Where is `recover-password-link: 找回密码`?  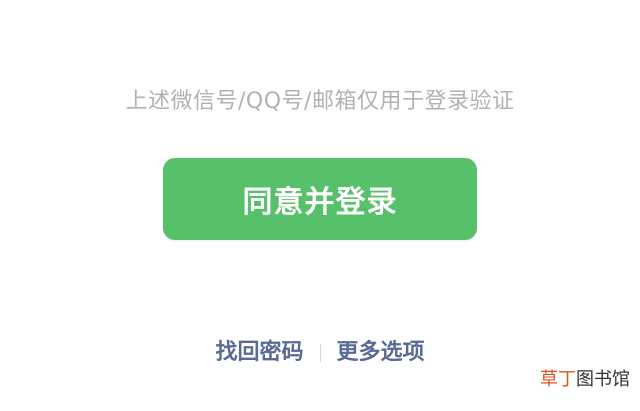 recover-password-link: 找回密码 is located at coordinates (259, 353).